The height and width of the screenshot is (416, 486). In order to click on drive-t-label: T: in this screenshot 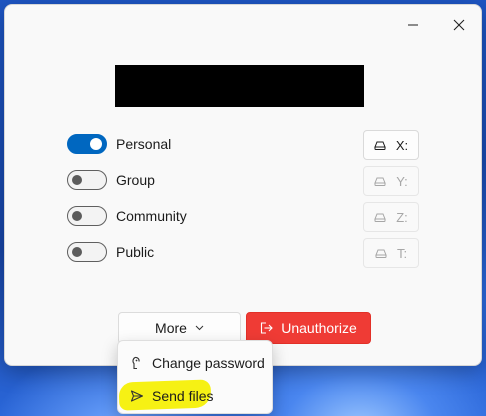, I will do `click(402, 253)`.